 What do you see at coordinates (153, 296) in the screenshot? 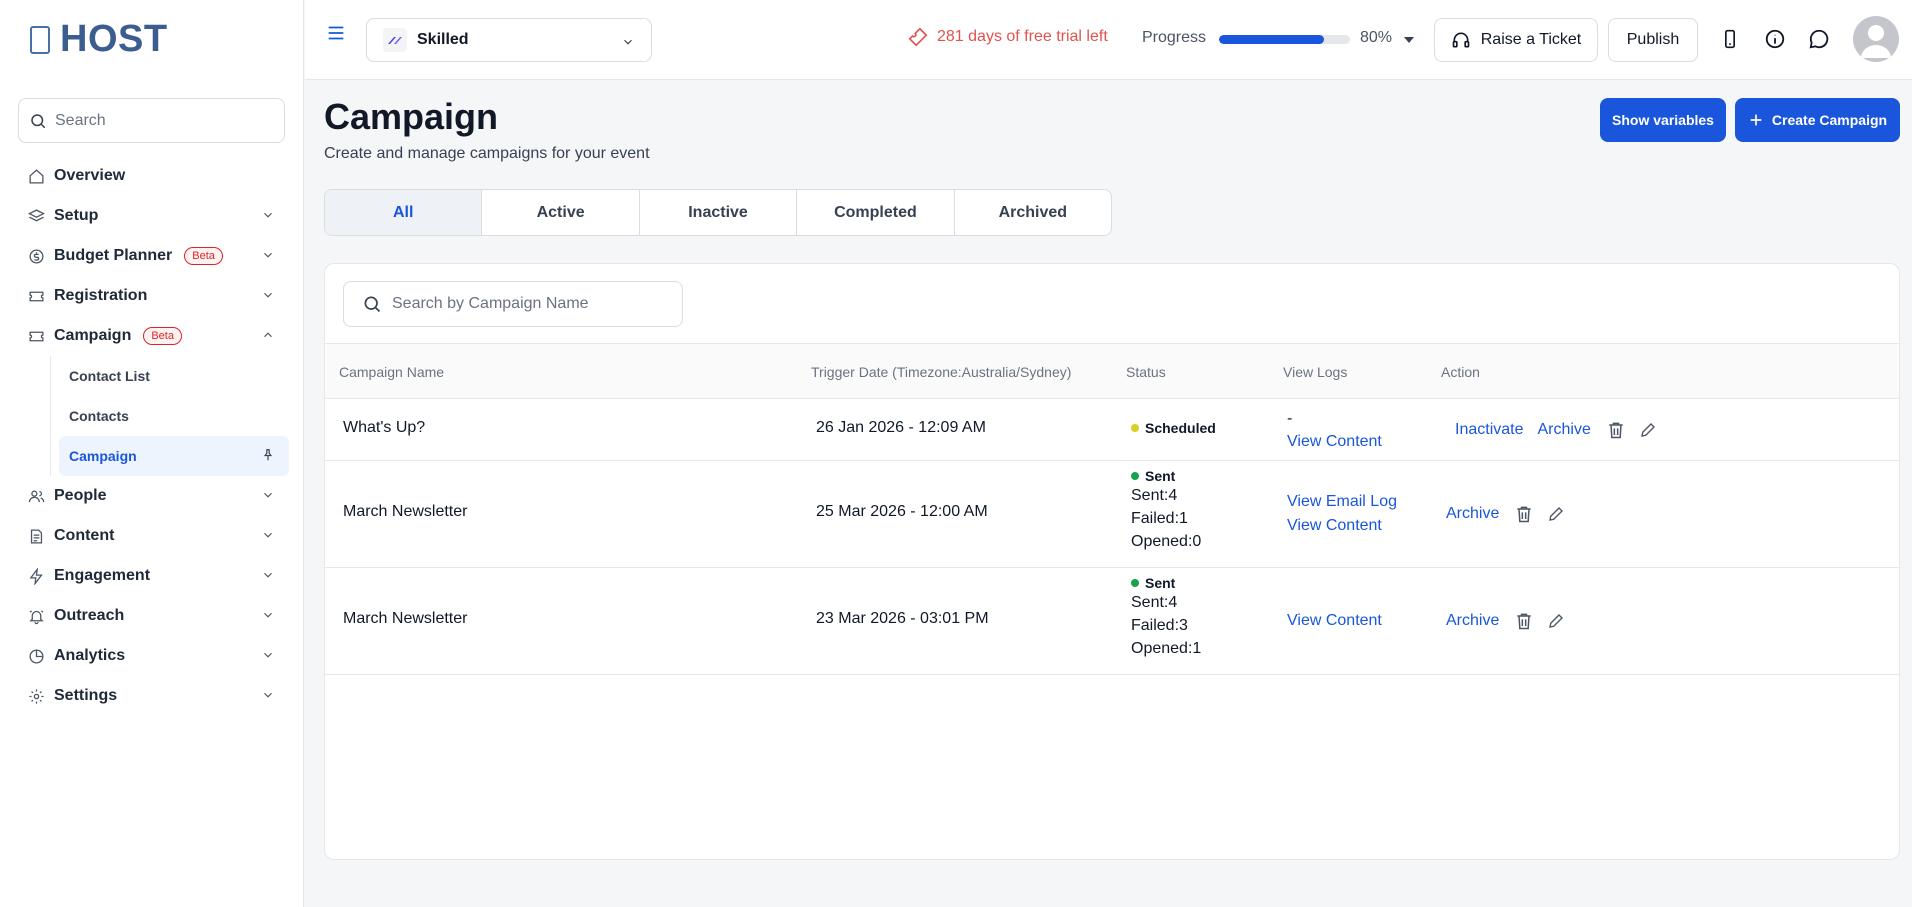
I see `sidebar-item-registration: Registration` at bounding box center [153, 296].